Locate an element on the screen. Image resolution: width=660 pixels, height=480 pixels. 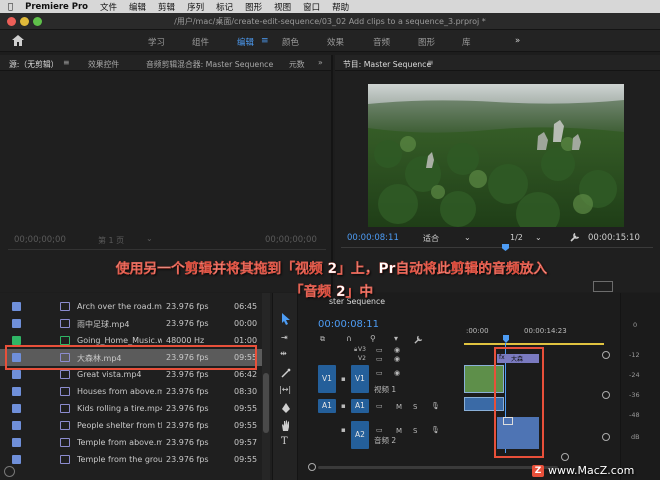
workspace-effects: 效果 is located at coordinates (335, 42).